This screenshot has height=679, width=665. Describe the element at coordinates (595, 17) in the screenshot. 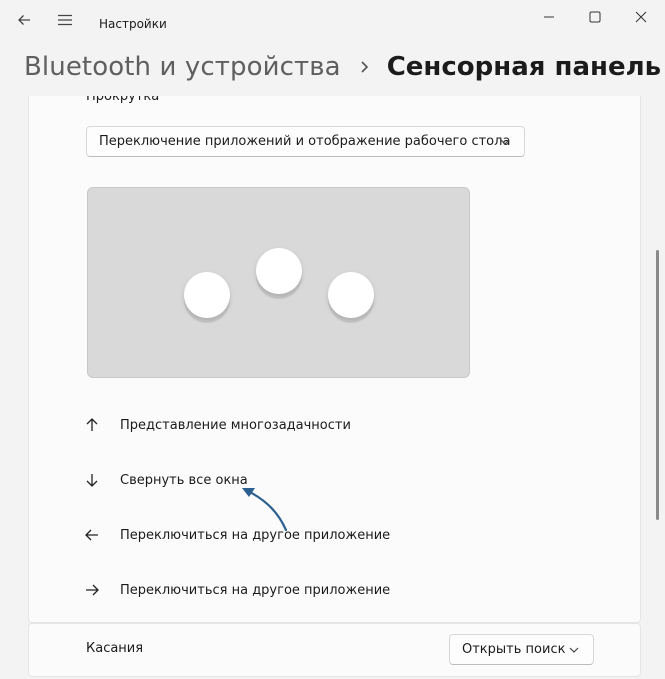

I see `maximize-icon` at that location.